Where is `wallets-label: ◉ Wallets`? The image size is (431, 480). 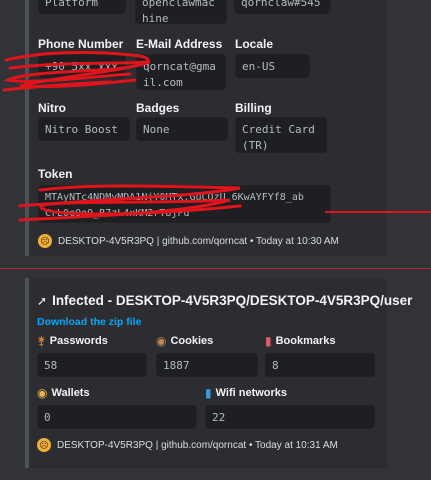 wallets-label: ◉ Wallets is located at coordinates (63, 393).